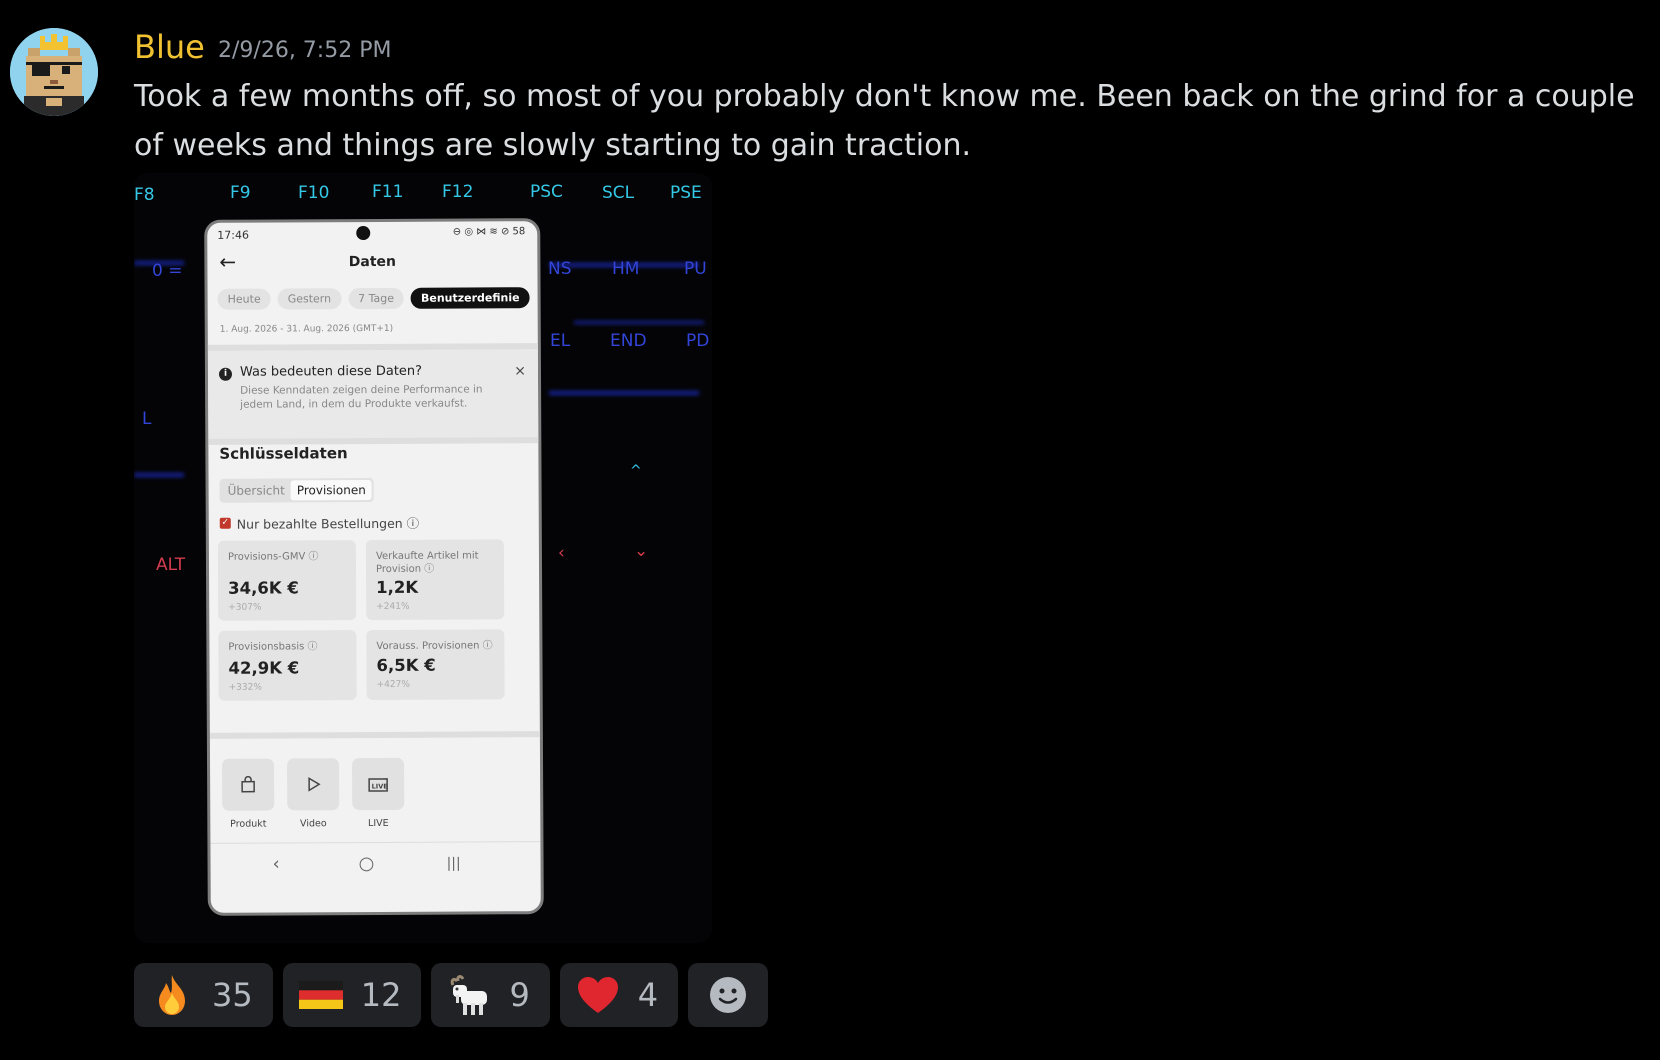 This screenshot has width=1660, height=1060. Describe the element at coordinates (273, 647) in the screenshot. I see `metric-label: Provisionsbasis ⓘ` at that location.